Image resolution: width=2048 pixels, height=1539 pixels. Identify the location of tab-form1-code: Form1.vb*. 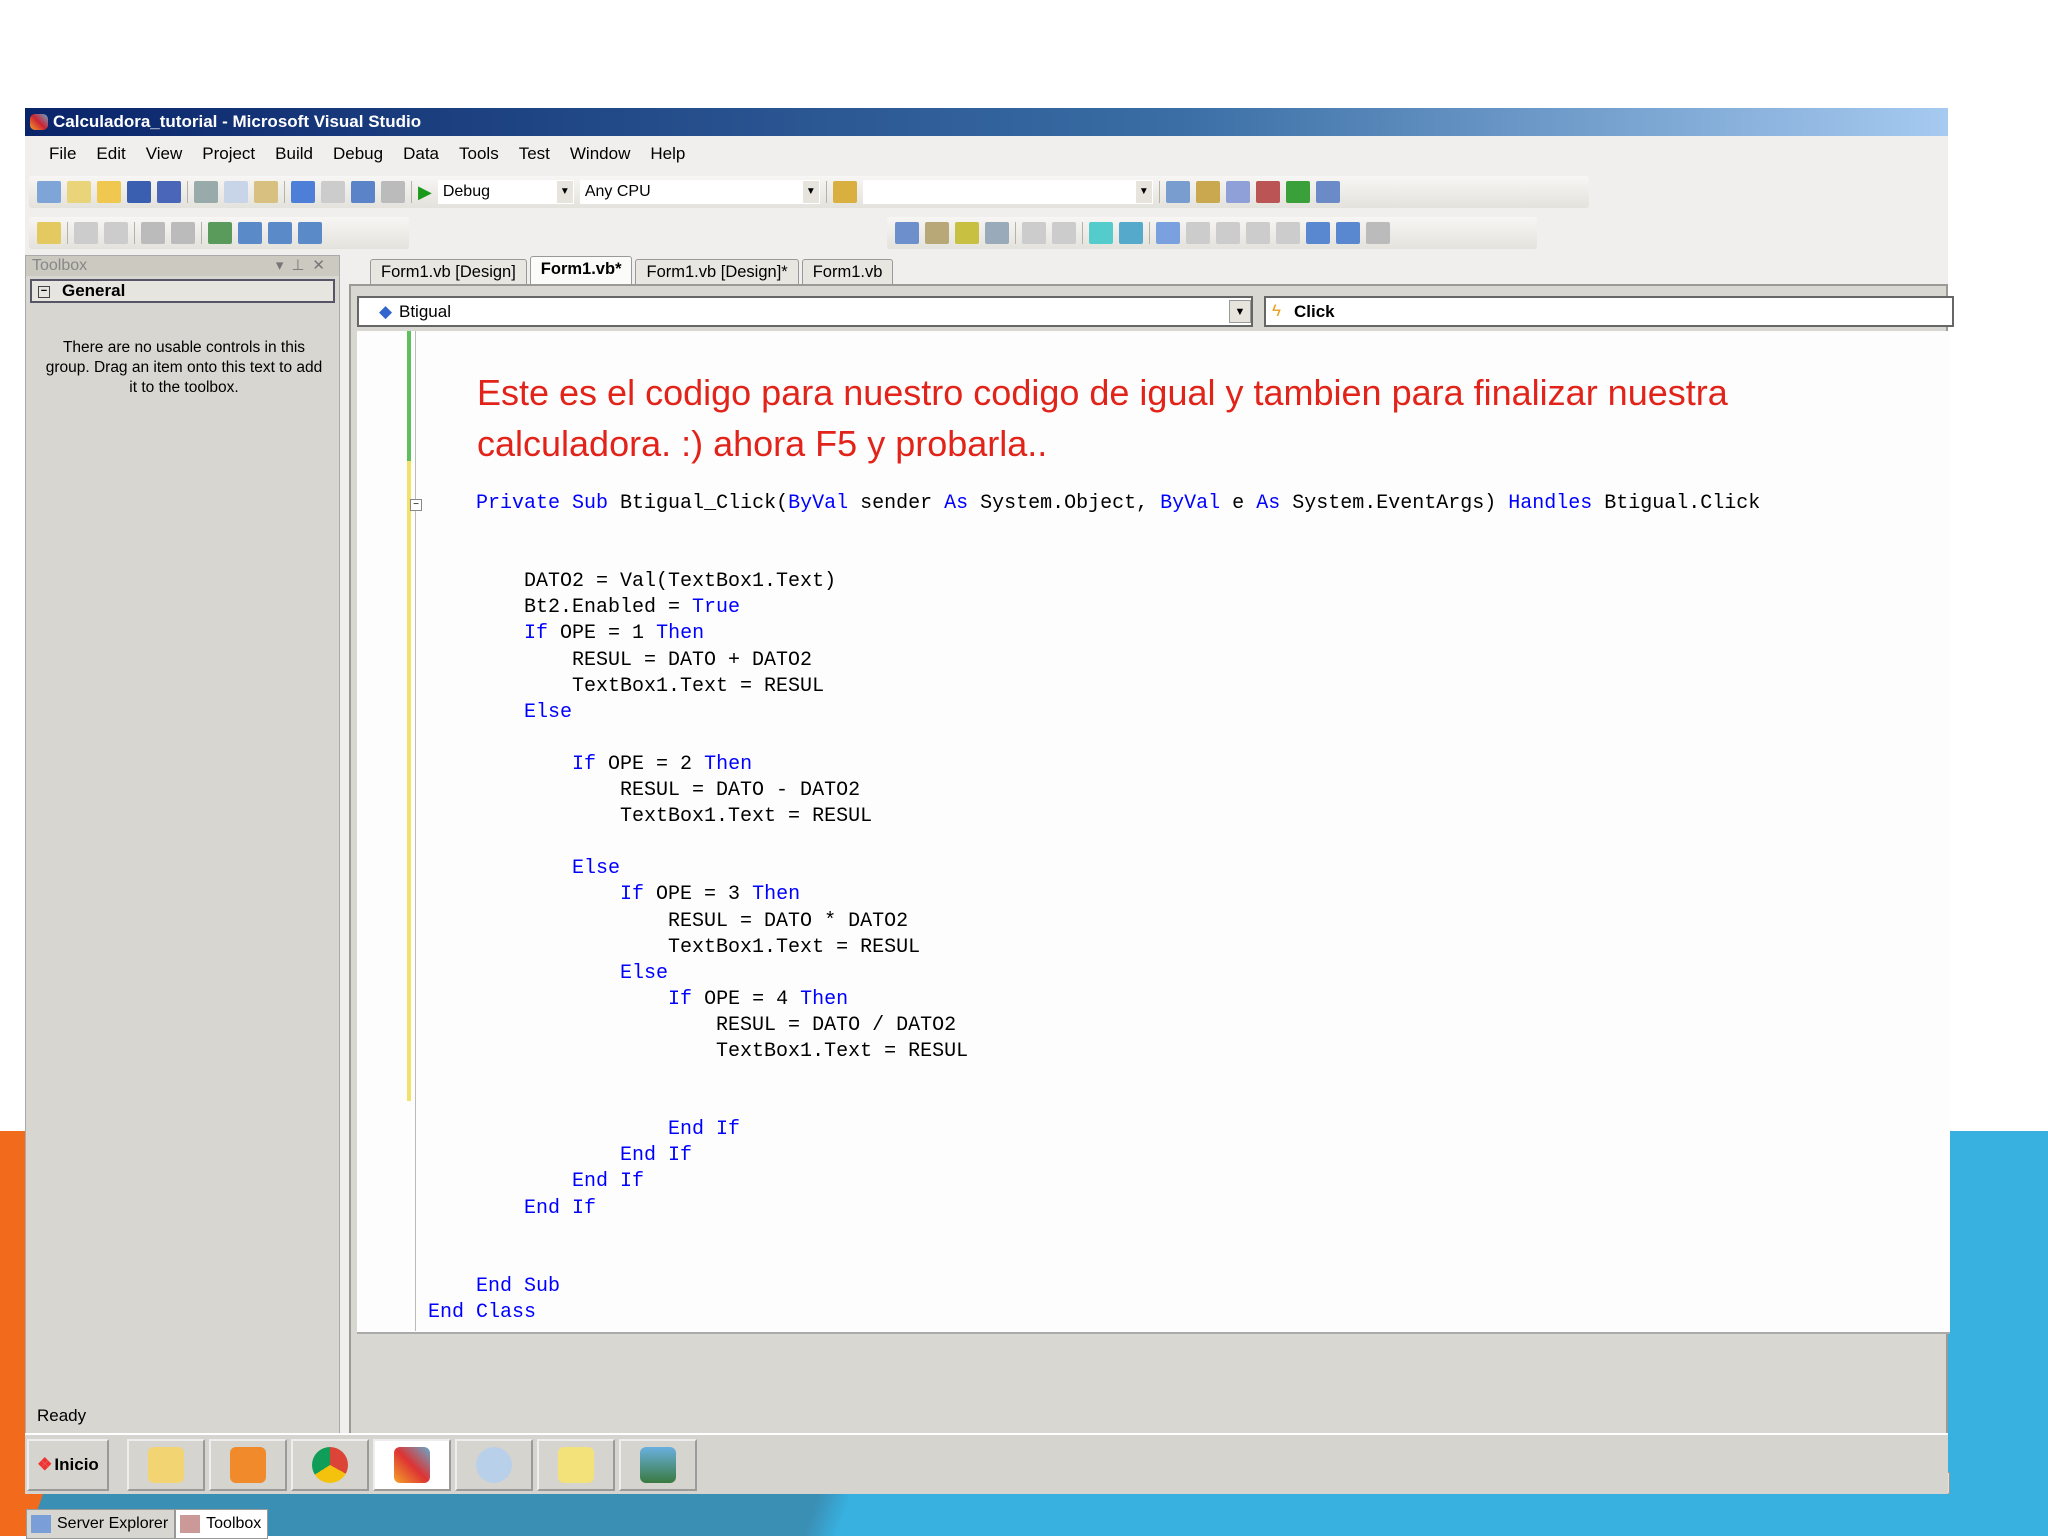
(581, 270).